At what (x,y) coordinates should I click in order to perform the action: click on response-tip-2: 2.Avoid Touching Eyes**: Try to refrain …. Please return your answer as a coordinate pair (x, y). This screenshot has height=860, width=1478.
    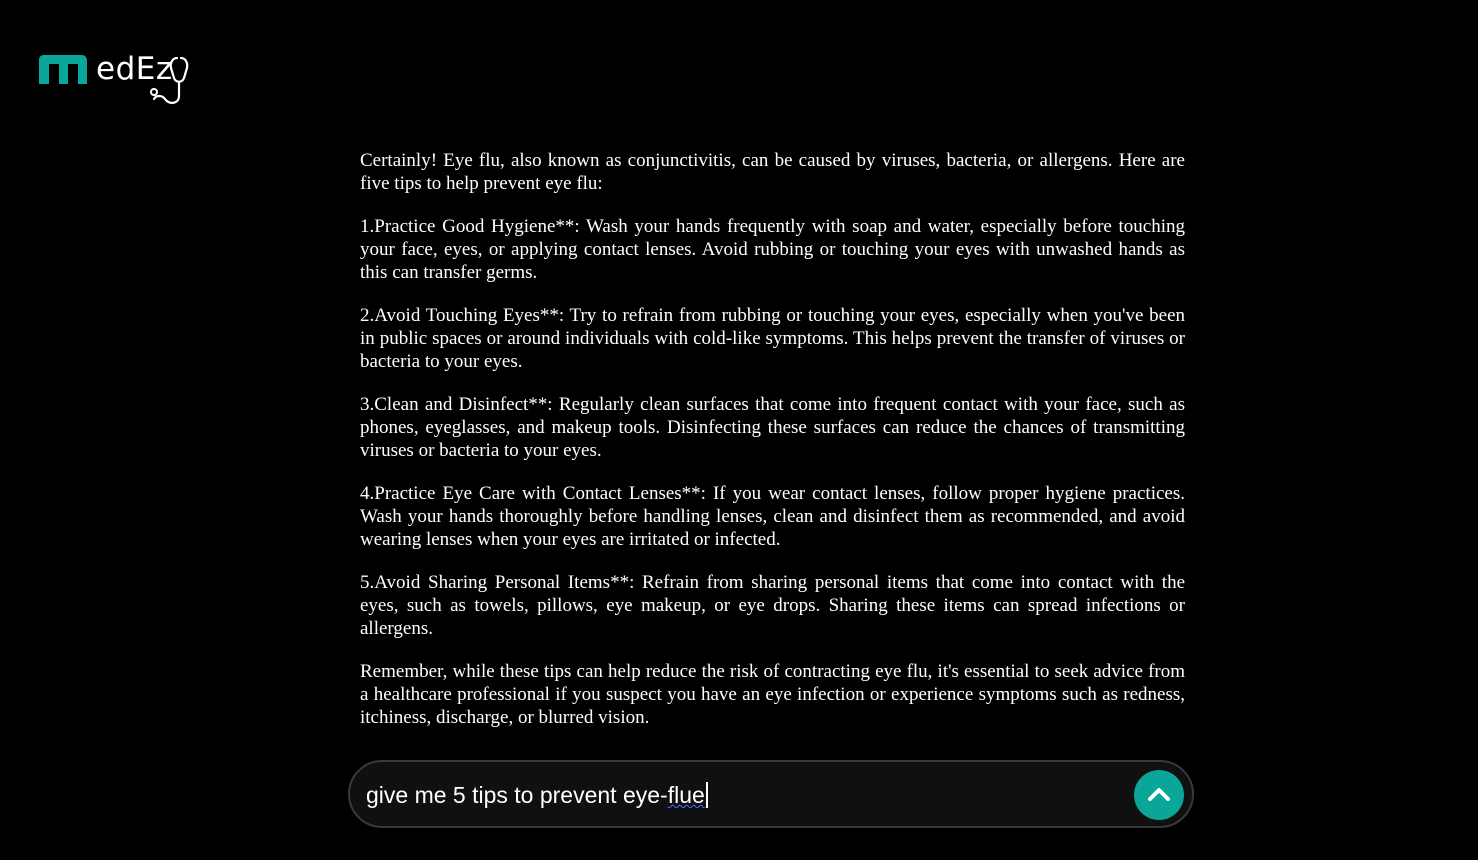
    Looking at the image, I should click on (772, 338).